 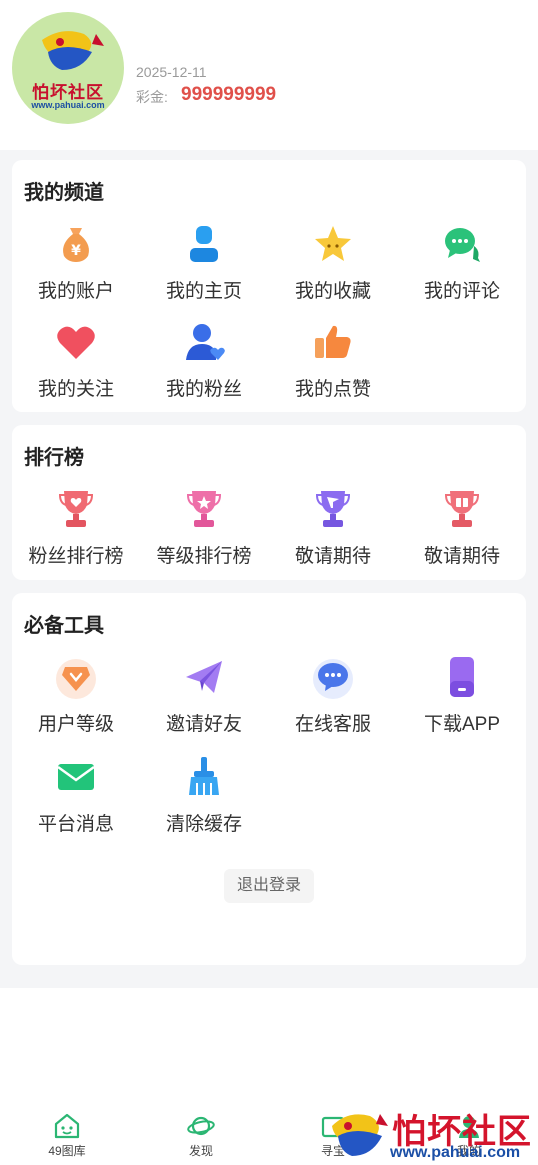 I want to click on download-app-item: 下载APP, so click(x=462, y=695).